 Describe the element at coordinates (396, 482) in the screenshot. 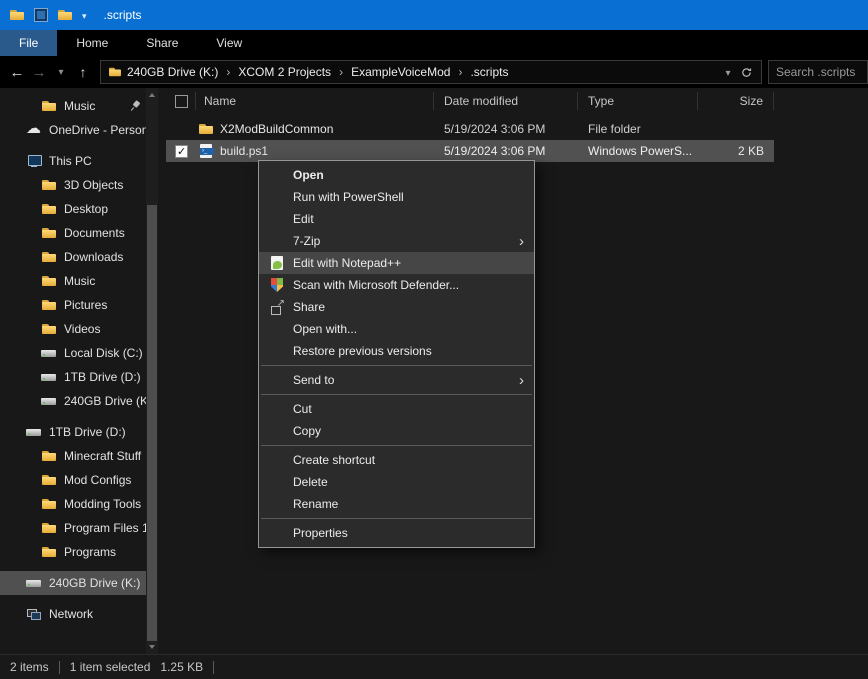

I see `context-menu-item: Delete` at that location.